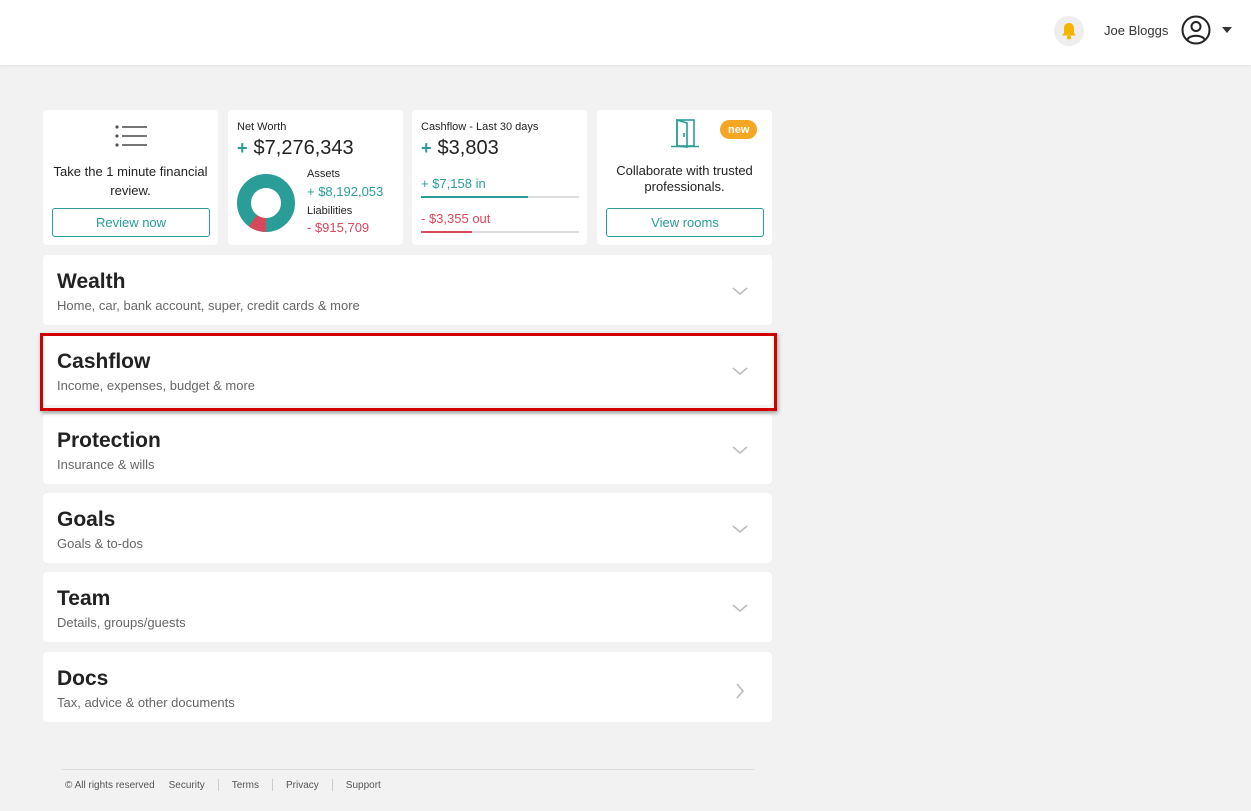 Image resolution: width=1251 pixels, height=811 pixels. I want to click on section-subtitle: Details, groups/guests, so click(121, 622).